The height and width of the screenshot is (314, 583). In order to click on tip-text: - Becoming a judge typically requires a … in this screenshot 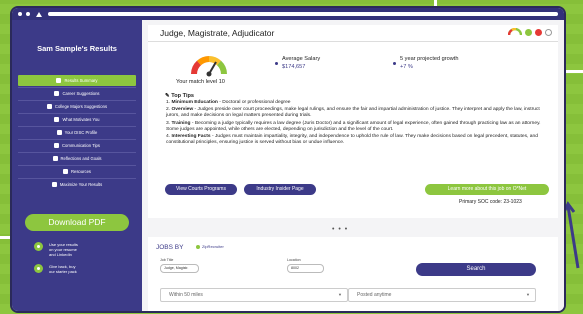, I will do `click(353, 126)`.